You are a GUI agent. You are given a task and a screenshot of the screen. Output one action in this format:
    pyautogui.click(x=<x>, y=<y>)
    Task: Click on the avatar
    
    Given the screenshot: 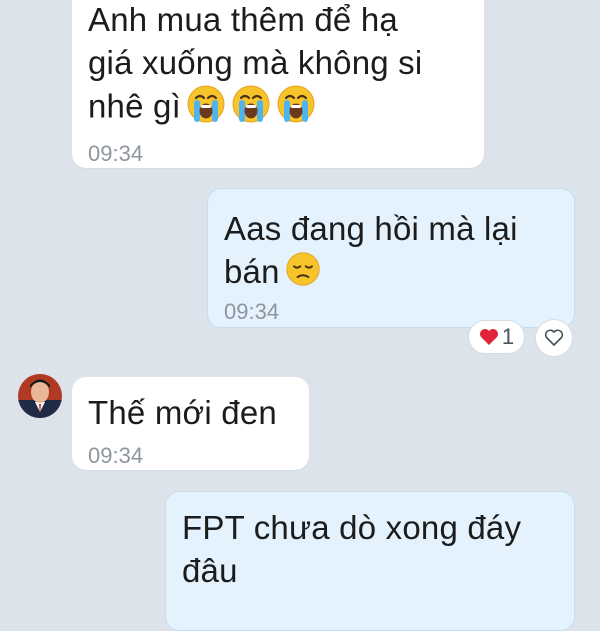 What is the action you would take?
    pyautogui.click(x=40, y=396)
    